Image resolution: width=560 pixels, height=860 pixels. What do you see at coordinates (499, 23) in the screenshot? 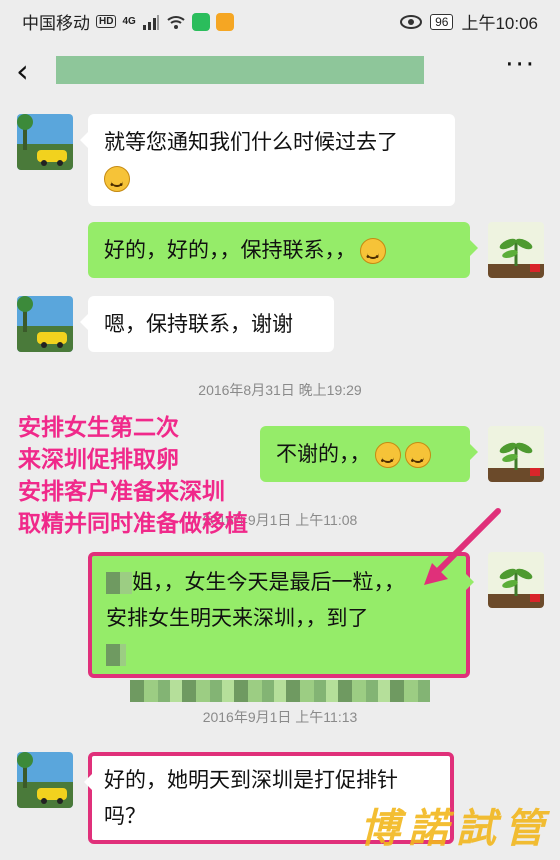
I see `clock: 上午10:06` at bounding box center [499, 23].